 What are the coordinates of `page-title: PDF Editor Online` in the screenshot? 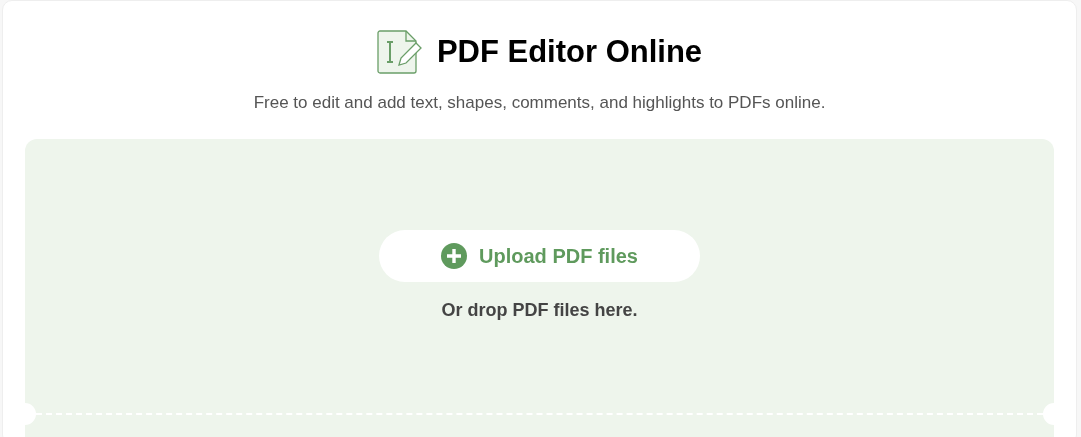 It's located at (569, 52).